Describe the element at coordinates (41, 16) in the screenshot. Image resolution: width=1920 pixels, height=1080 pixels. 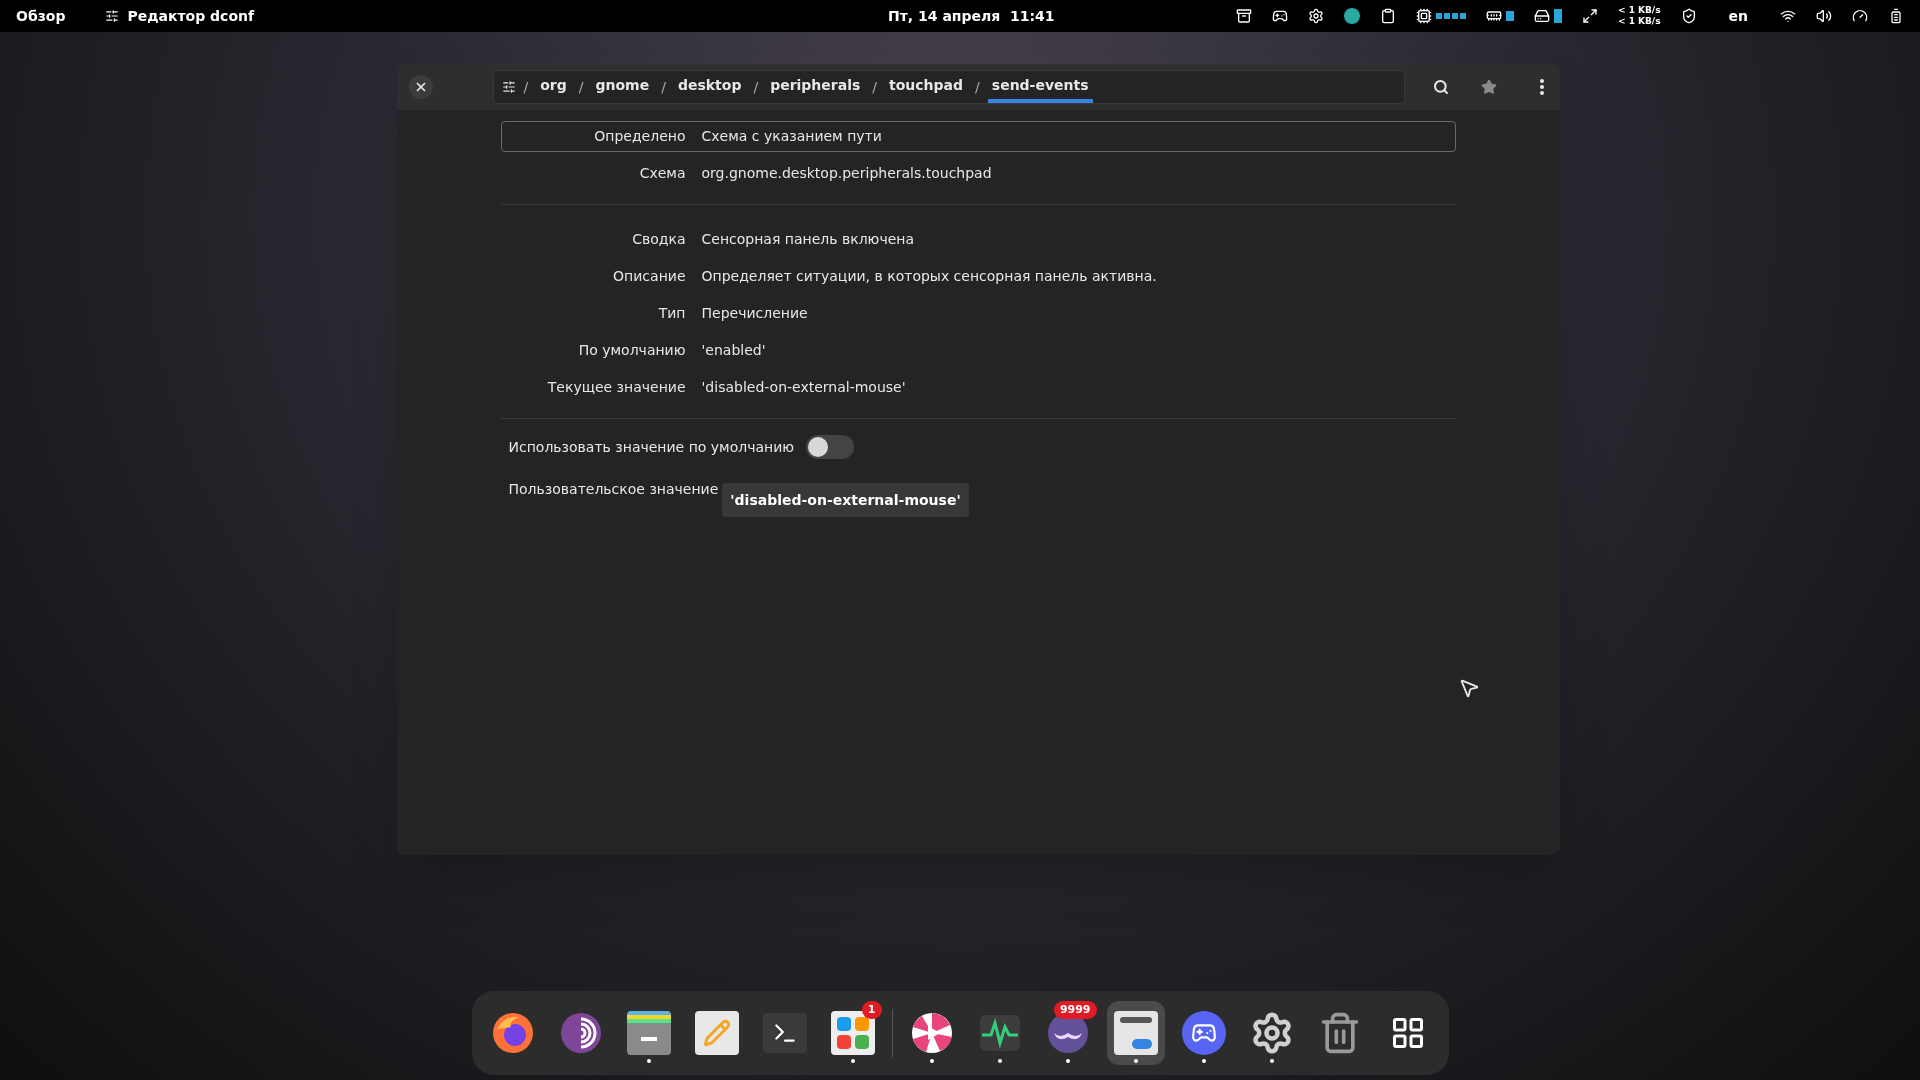
I see `activities-button: Обзор` at that location.